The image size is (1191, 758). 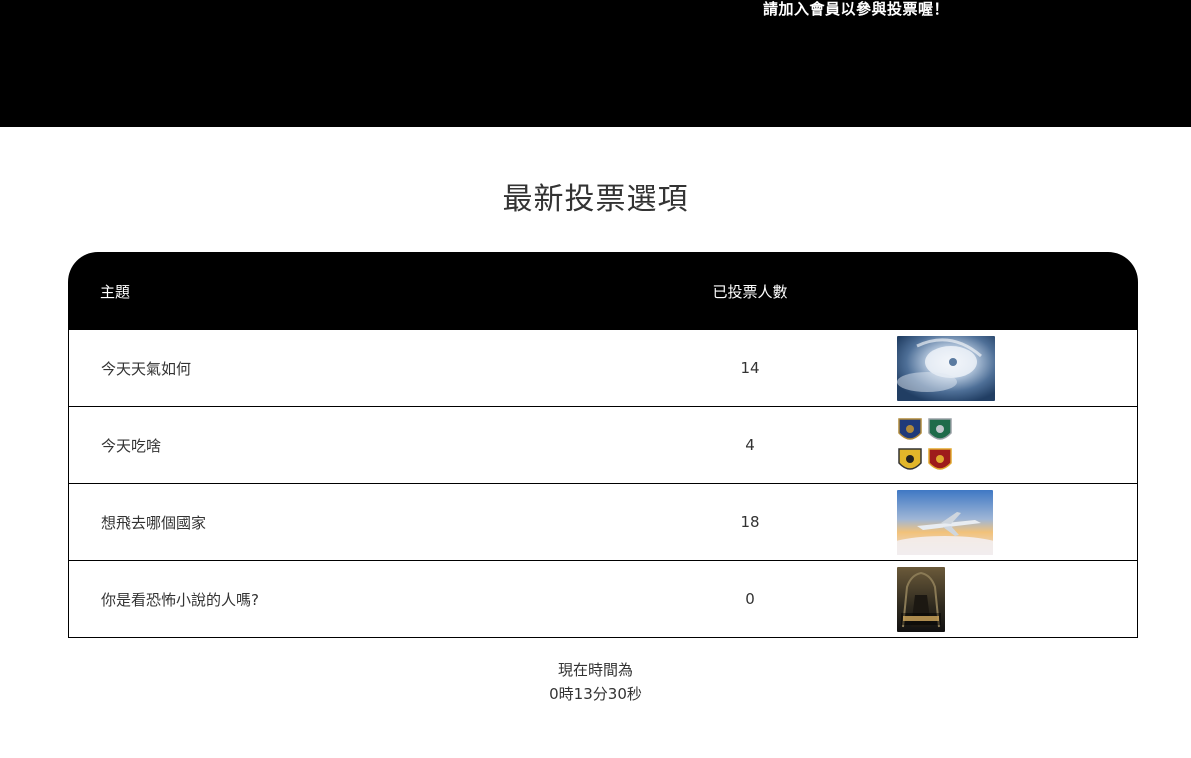 What do you see at coordinates (595, 682) in the screenshot?
I see `current-time-display: 現在時間為 0時13分30秒` at bounding box center [595, 682].